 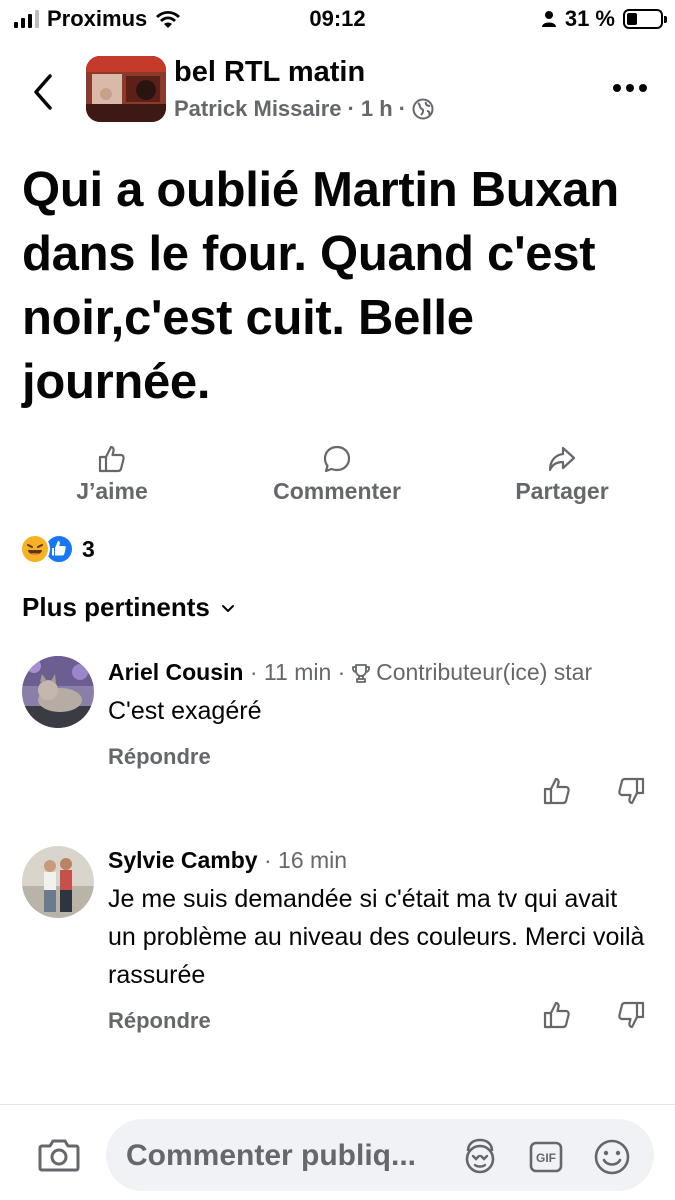 What do you see at coordinates (360, 673) in the screenshot?
I see `trophy-icon` at bounding box center [360, 673].